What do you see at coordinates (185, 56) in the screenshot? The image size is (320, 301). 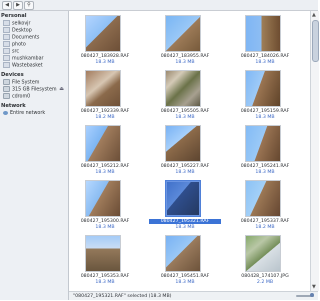 I see `file-name: 080427_183955.RAF` at bounding box center [185, 56].